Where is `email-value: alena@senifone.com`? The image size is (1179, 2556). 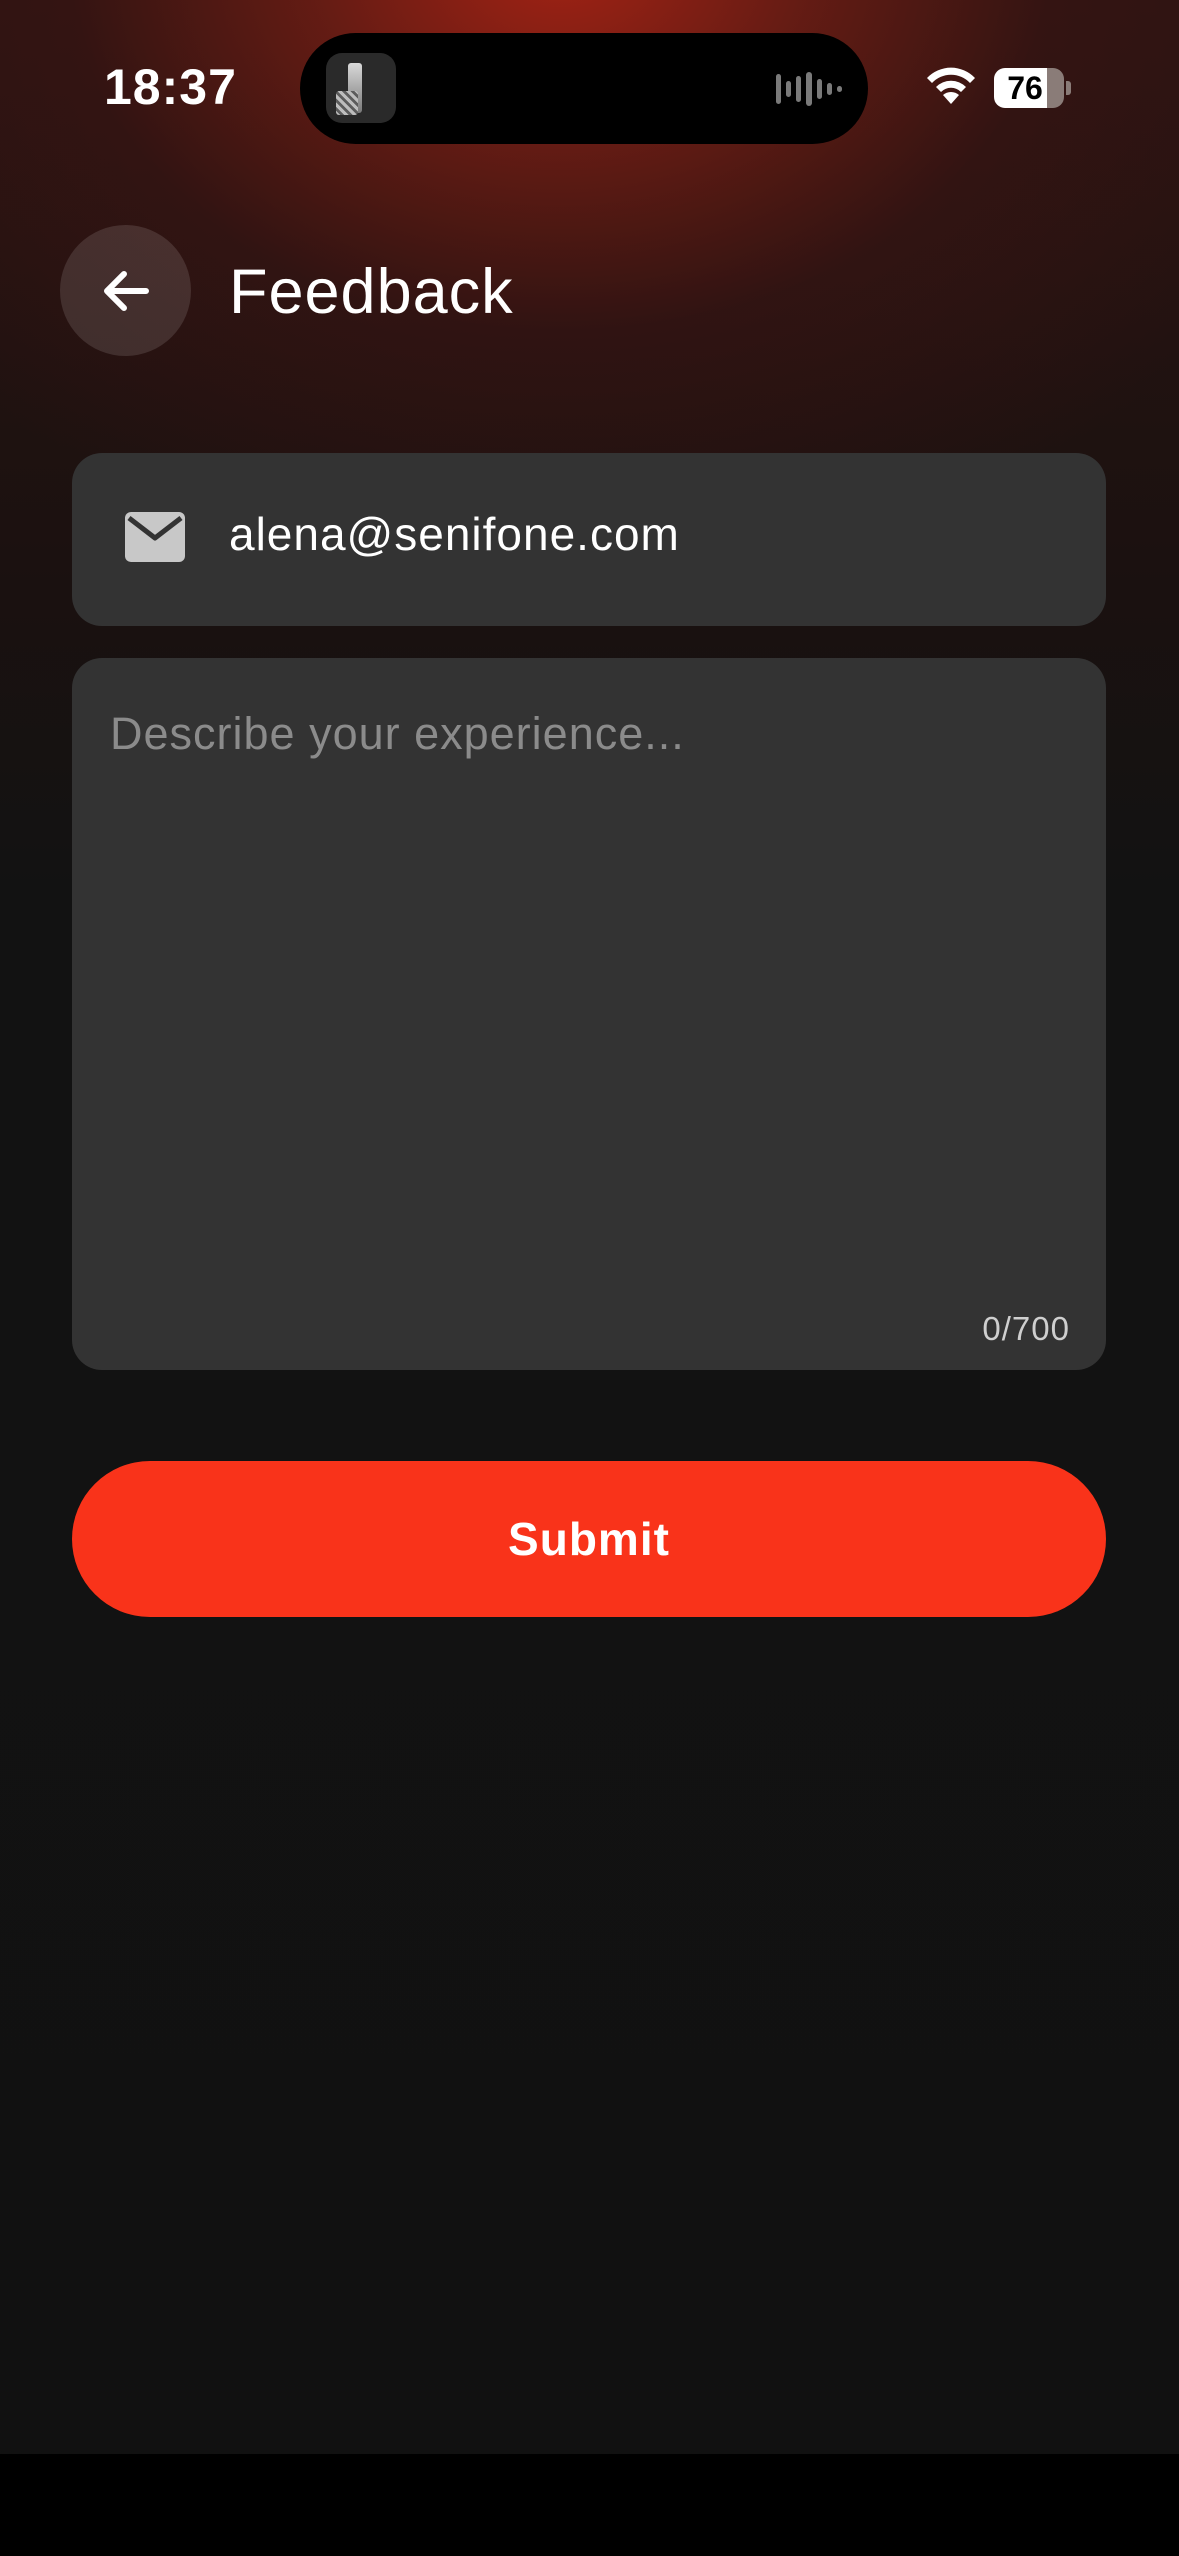 email-value: alena@senifone.com is located at coordinates (454, 534).